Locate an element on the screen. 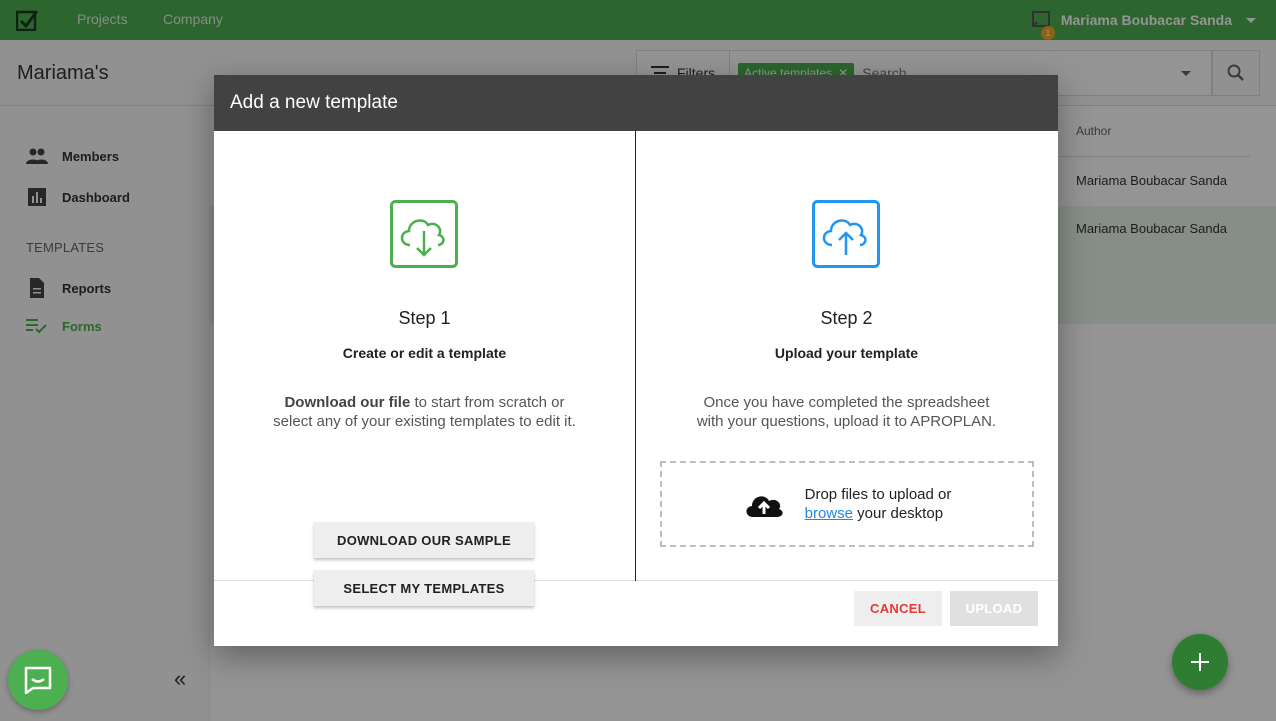 This screenshot has width=1276, height=721. chat-icon is located at coordinates (38, 680).